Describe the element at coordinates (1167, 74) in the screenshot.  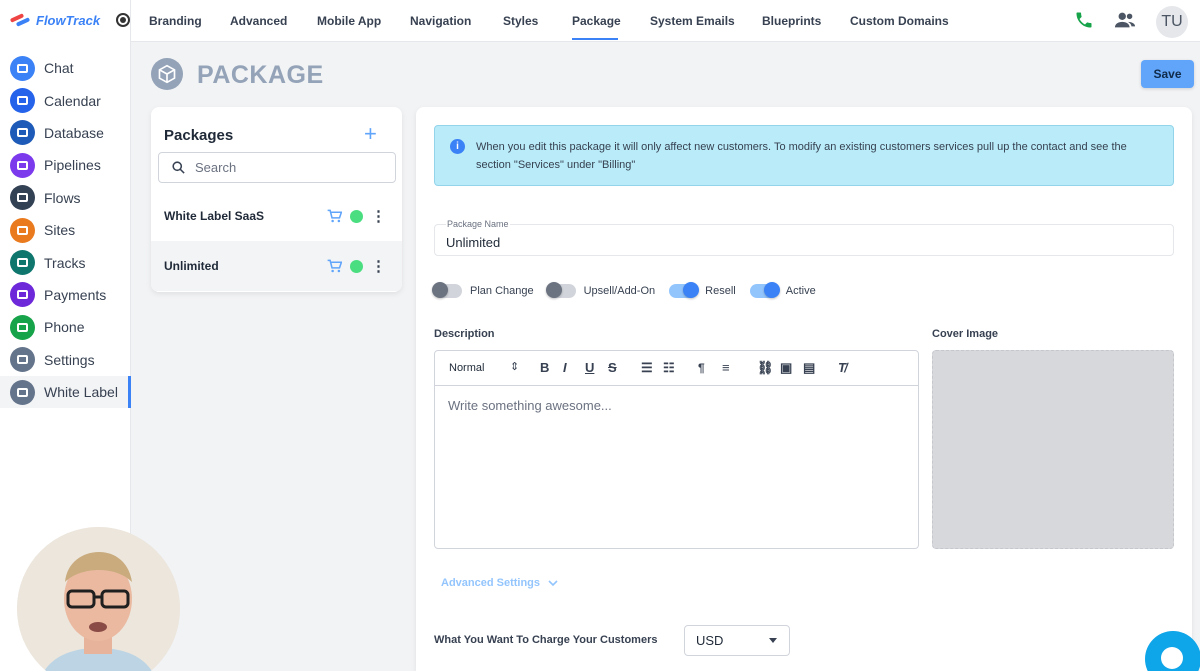
I see `save-button: Save` at that location.